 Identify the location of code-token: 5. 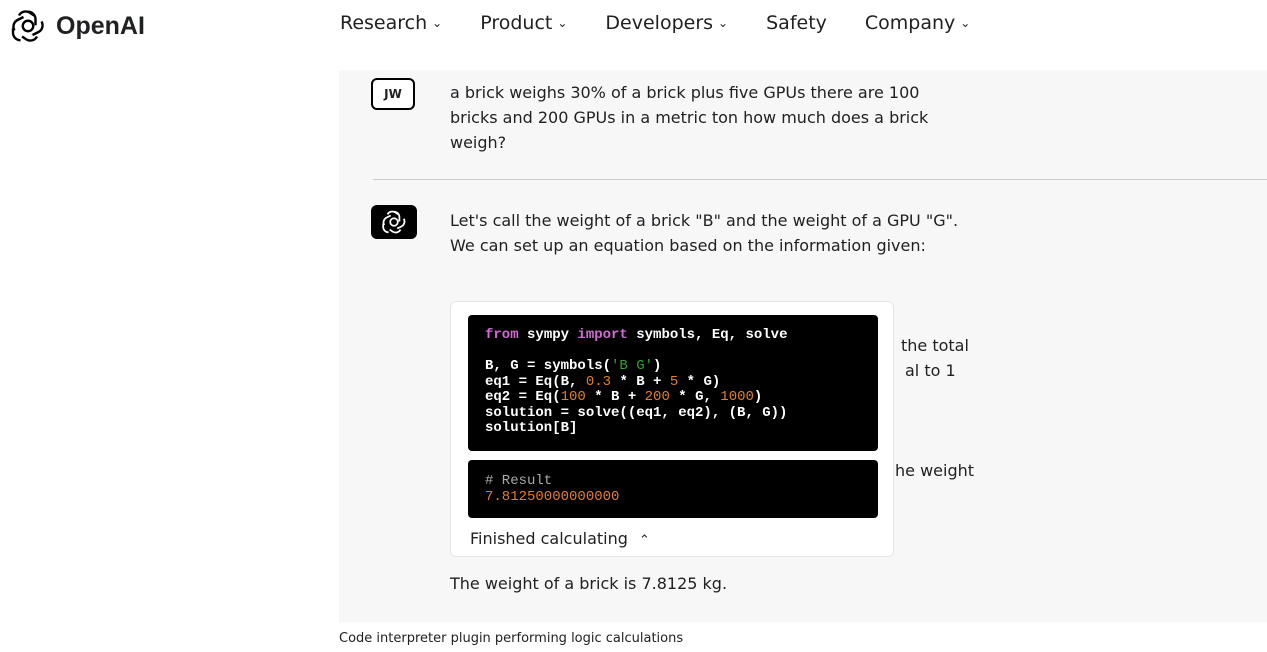
(674, 381).